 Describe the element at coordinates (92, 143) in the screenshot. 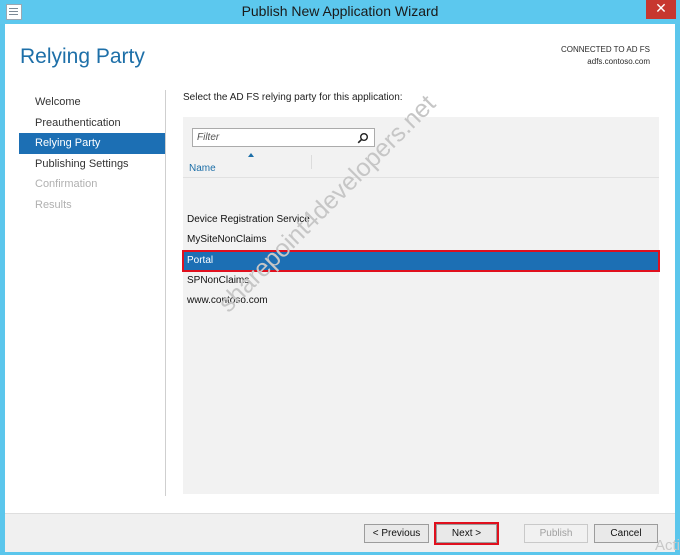

I see `nav-item-relying-party: Relying Party` at that location.